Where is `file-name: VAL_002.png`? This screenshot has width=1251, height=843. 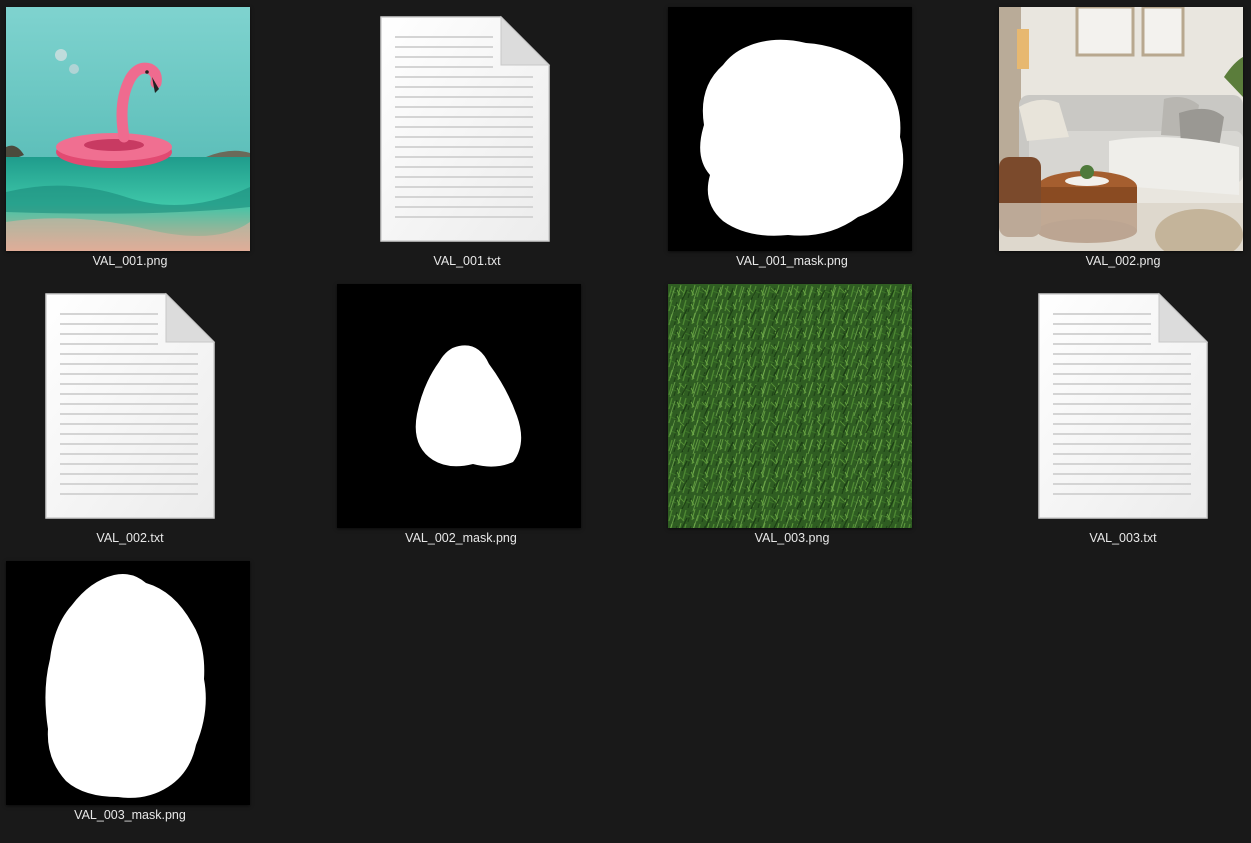
file-name: VAL_002.png is located at coordinates (1123, 261).